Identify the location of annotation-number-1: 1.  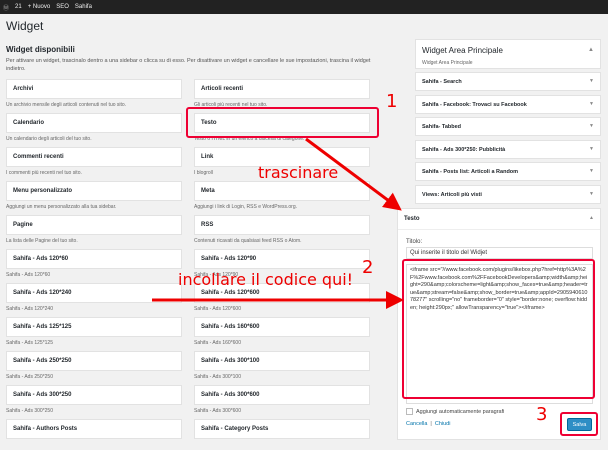
(392, 101).